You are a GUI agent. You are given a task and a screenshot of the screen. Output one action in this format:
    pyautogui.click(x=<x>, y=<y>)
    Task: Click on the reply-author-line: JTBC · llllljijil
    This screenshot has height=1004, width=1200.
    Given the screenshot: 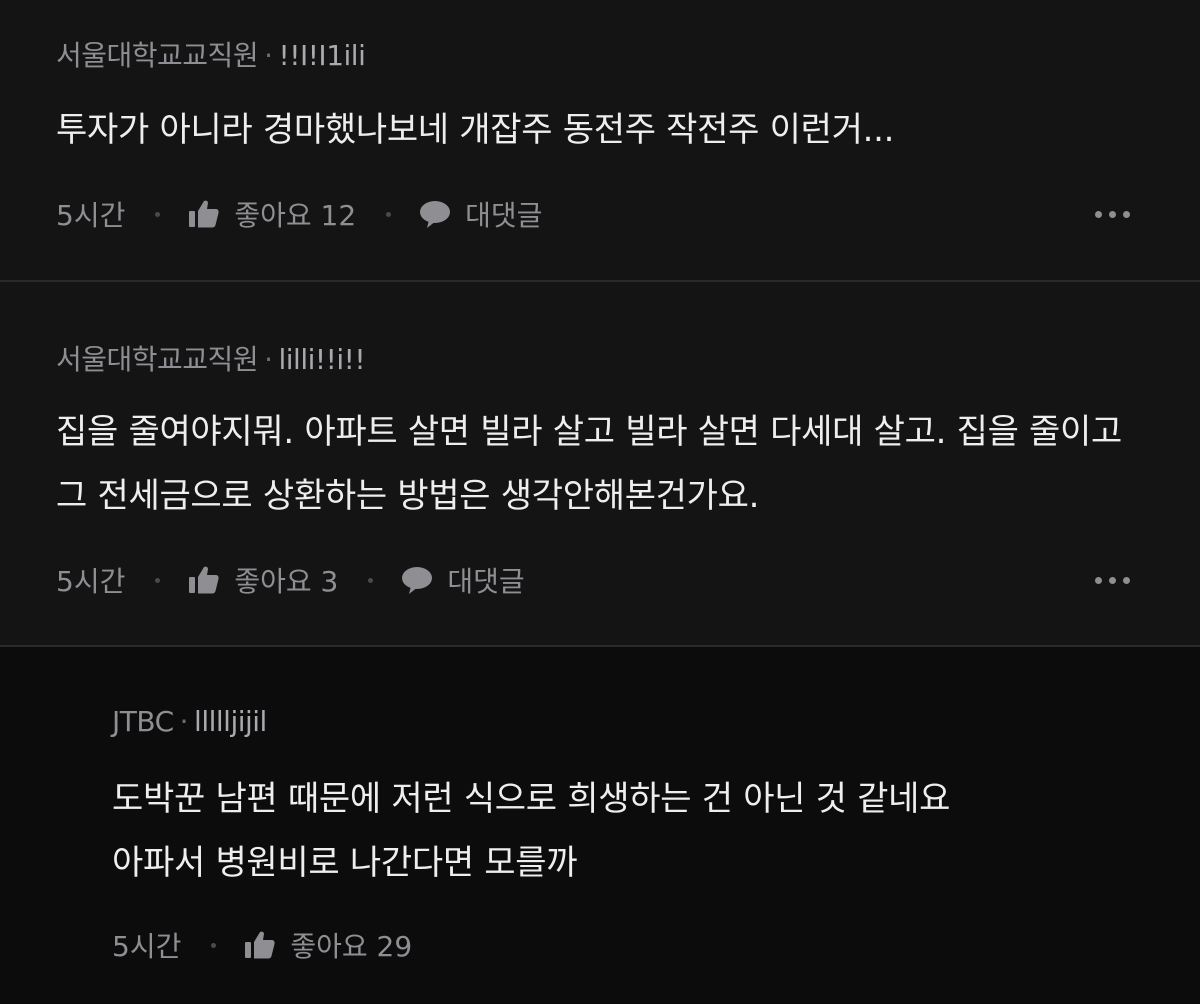 What is the action you would take?
    pyautogui.click(x=189, y=721)
    